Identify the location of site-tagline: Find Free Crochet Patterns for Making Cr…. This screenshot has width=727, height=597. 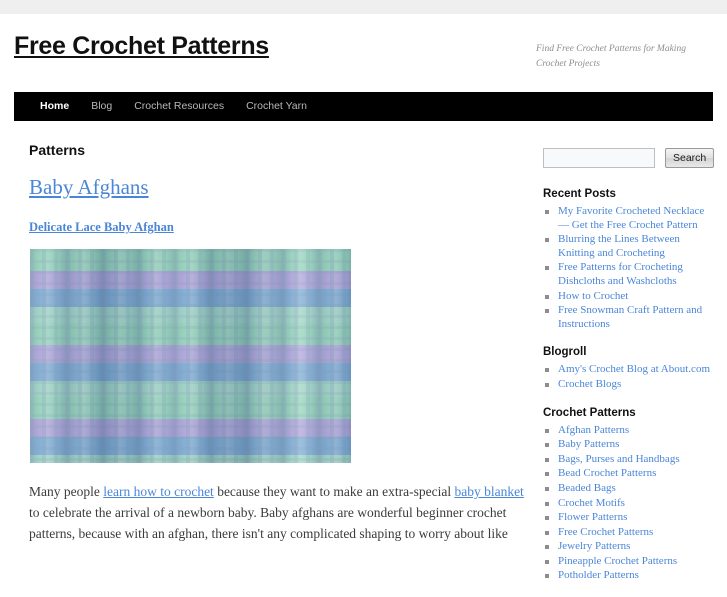
(611, 56).